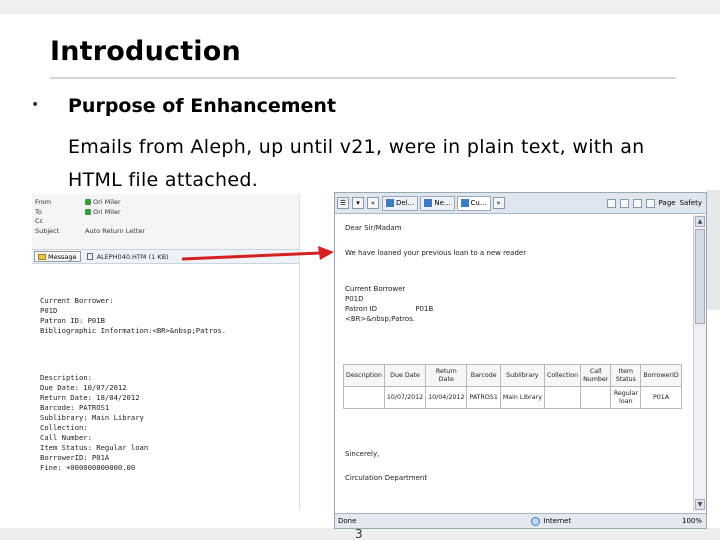  Describe the element at coordinates (347, 521) in the screenshot. I see `status-done: Done` at that location.